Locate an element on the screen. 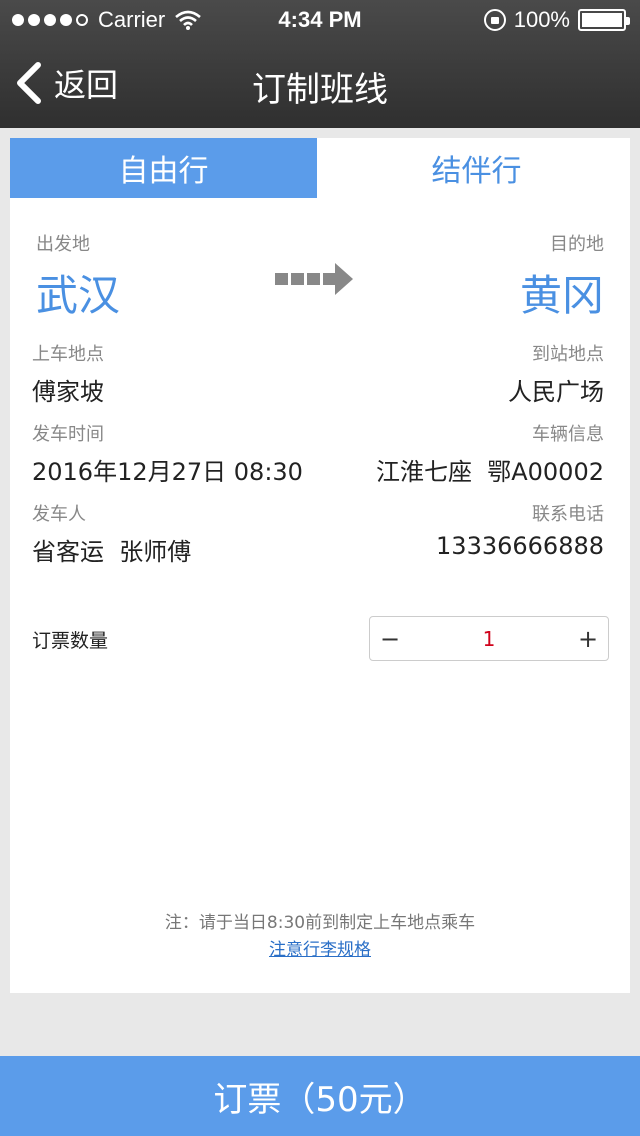 Image resolution: width=640 pixels, height=1136 pixels. tab-free-travel: 自由行 is located at coordinates (163, 168).